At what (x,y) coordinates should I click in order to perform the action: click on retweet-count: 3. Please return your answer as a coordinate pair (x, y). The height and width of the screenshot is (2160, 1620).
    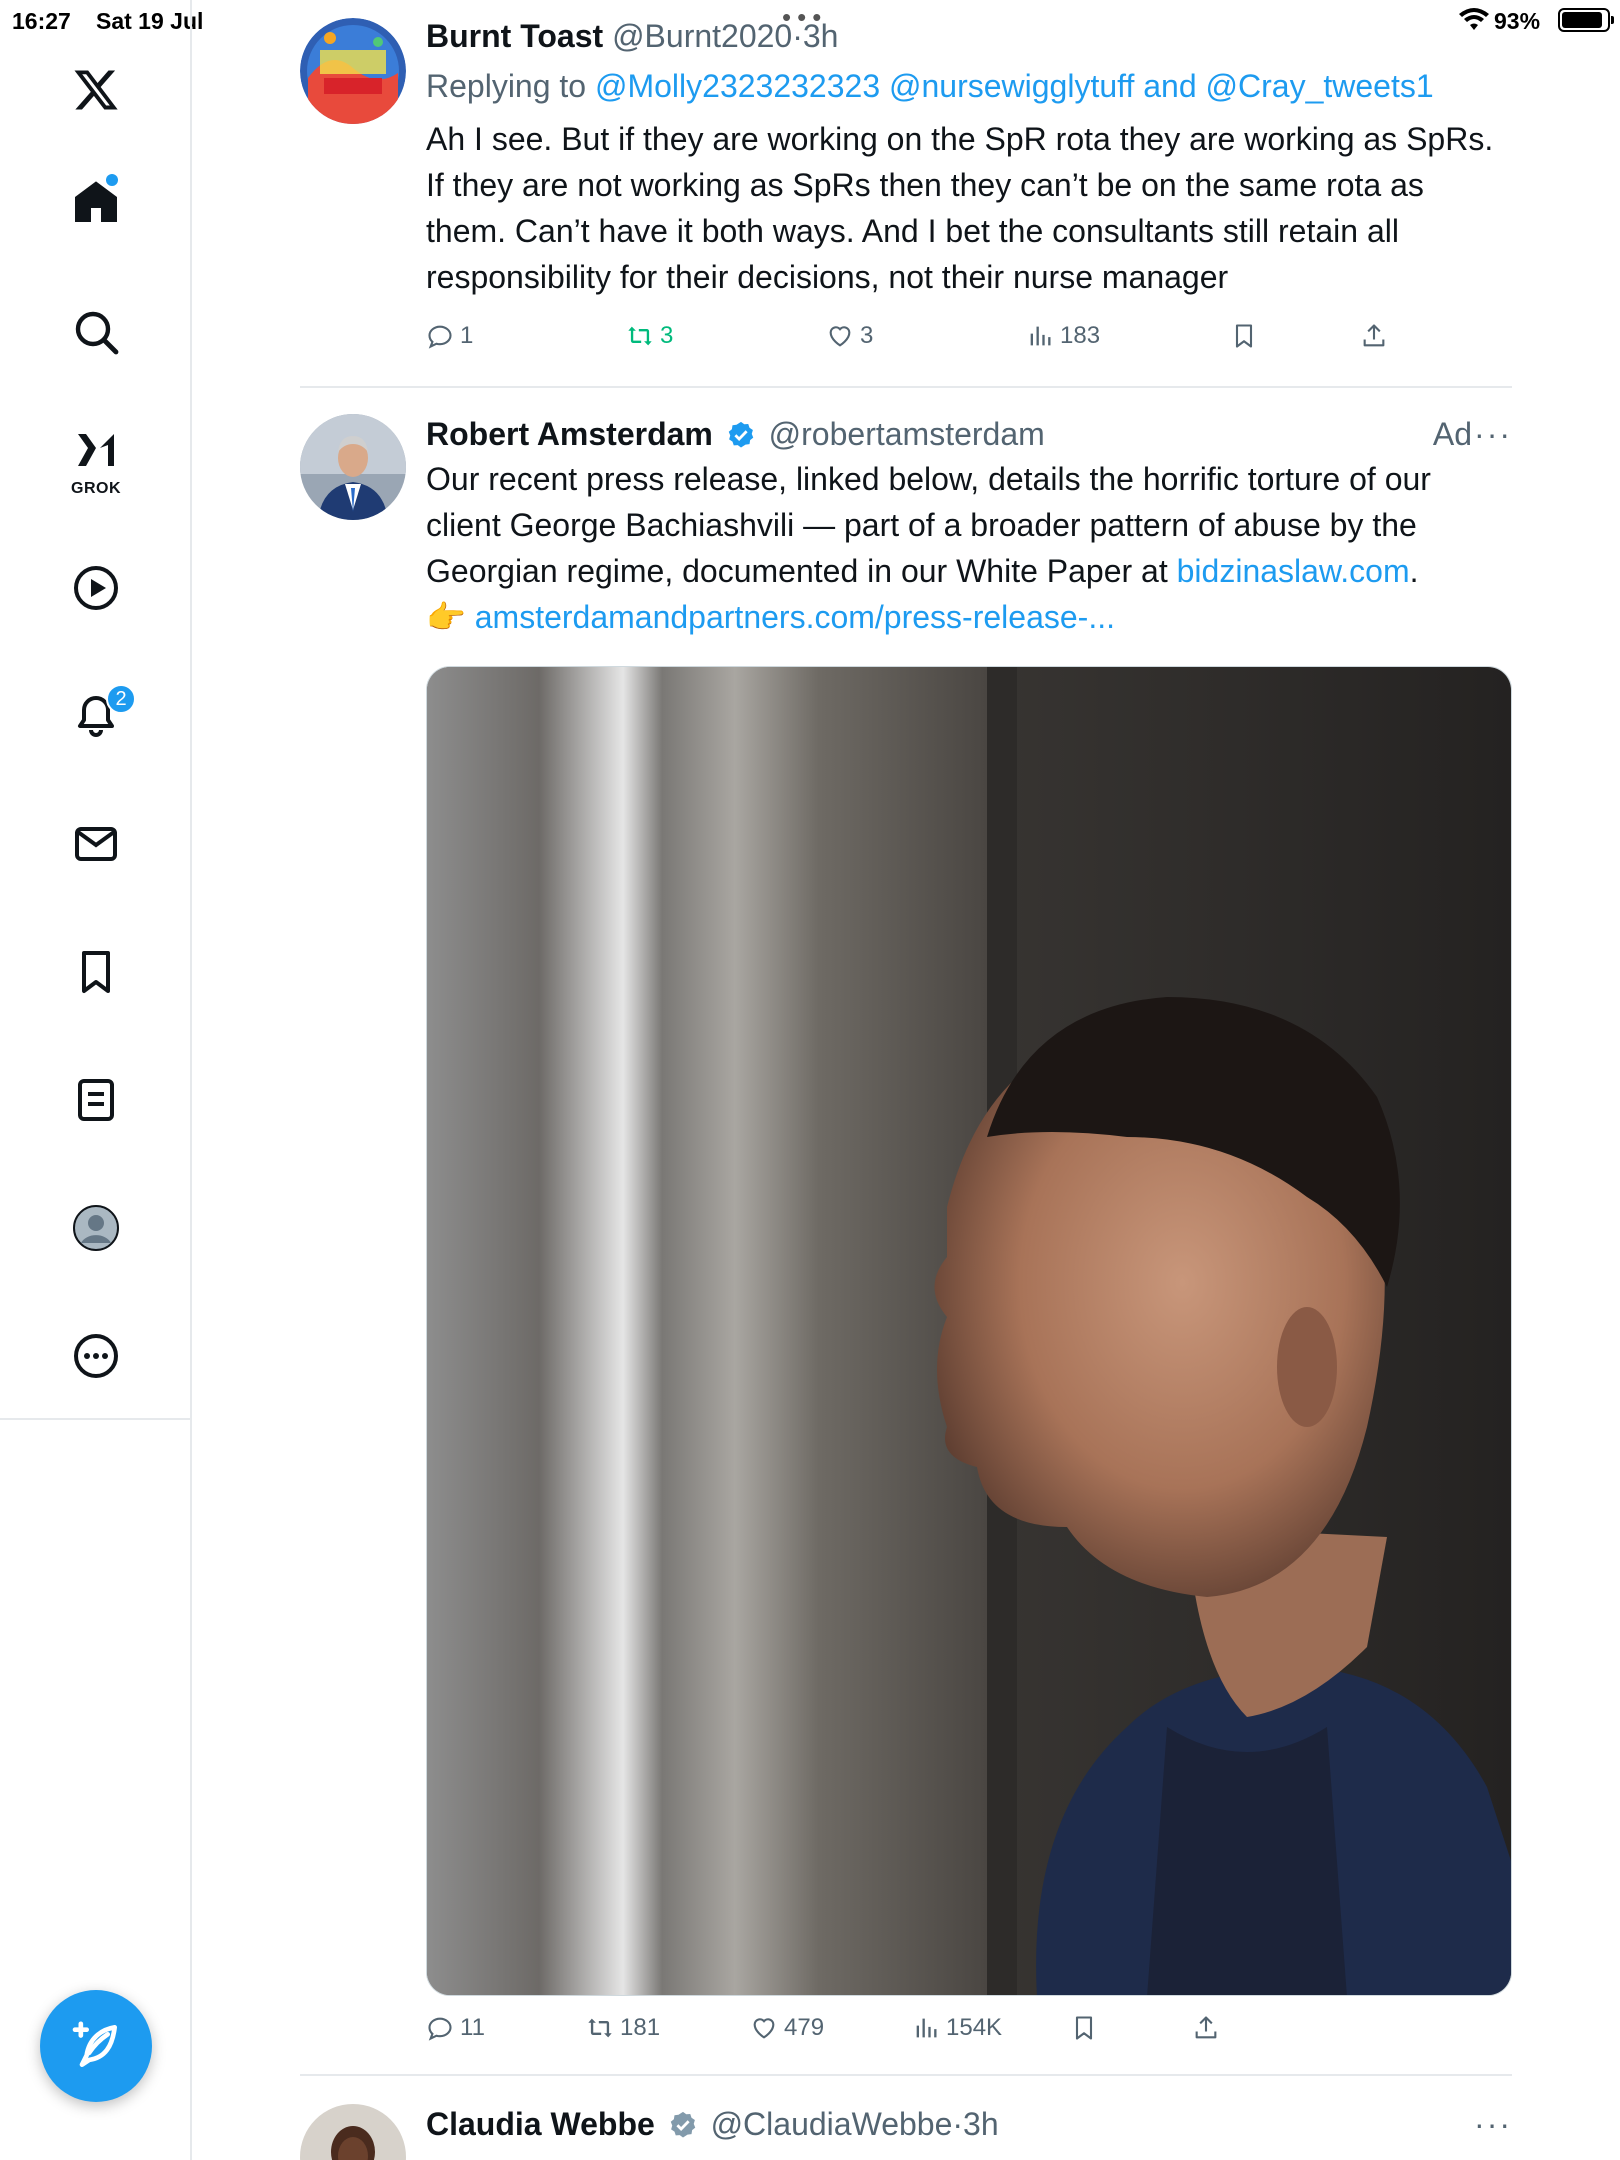
    Looking at the image, I should click on (667, 335).